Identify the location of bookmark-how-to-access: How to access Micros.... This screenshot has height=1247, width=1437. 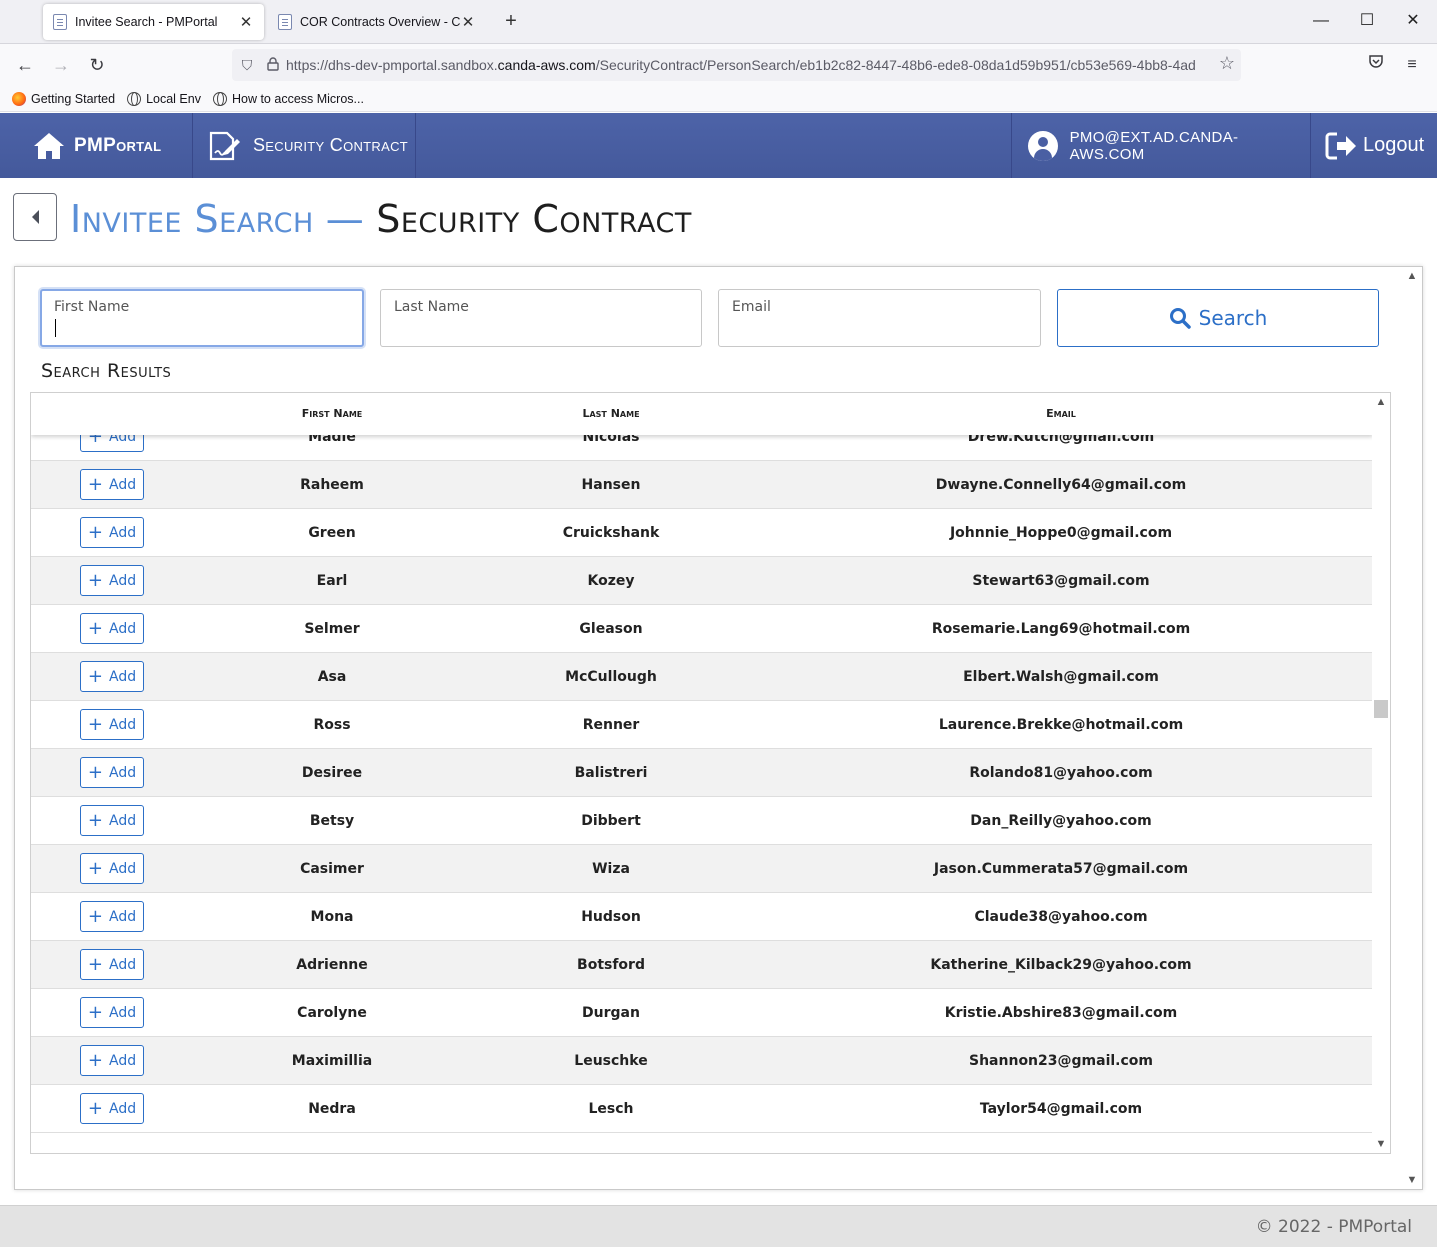
(288, 98).